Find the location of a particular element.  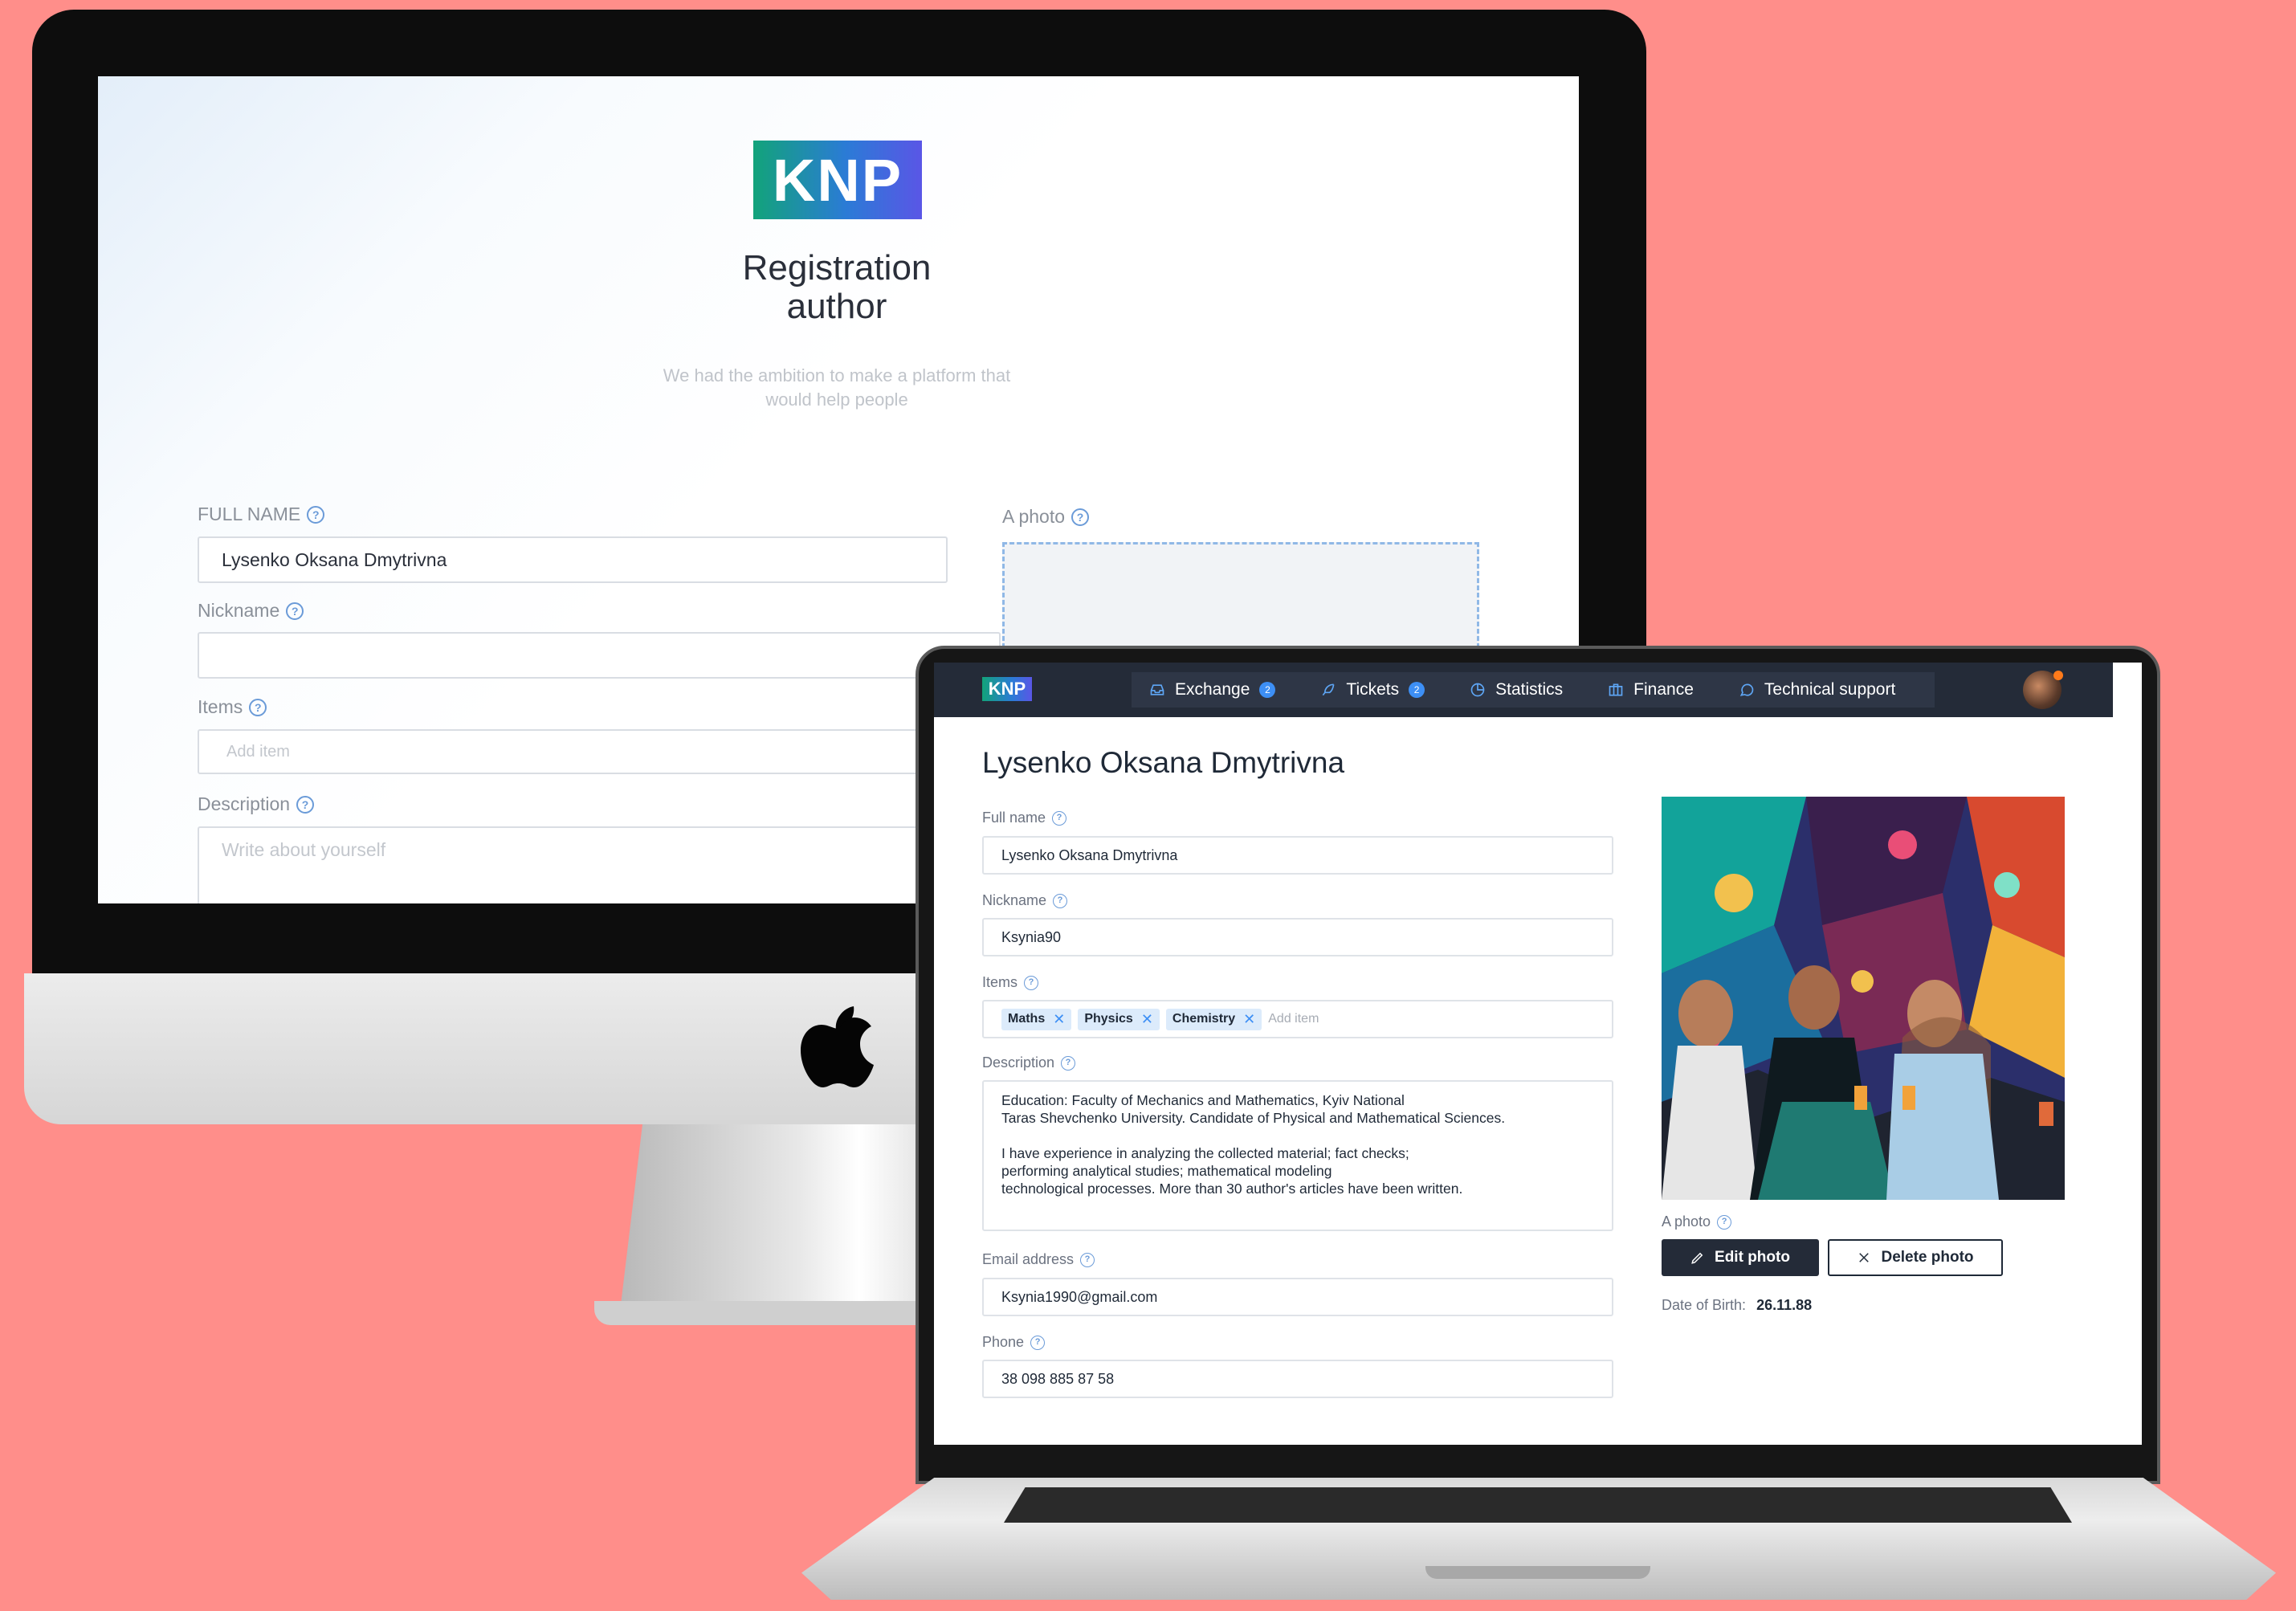

items-field: Maths ✕ Physics ✕ Chemistry ✕ Add item is located at coordinates (1298, 1019).